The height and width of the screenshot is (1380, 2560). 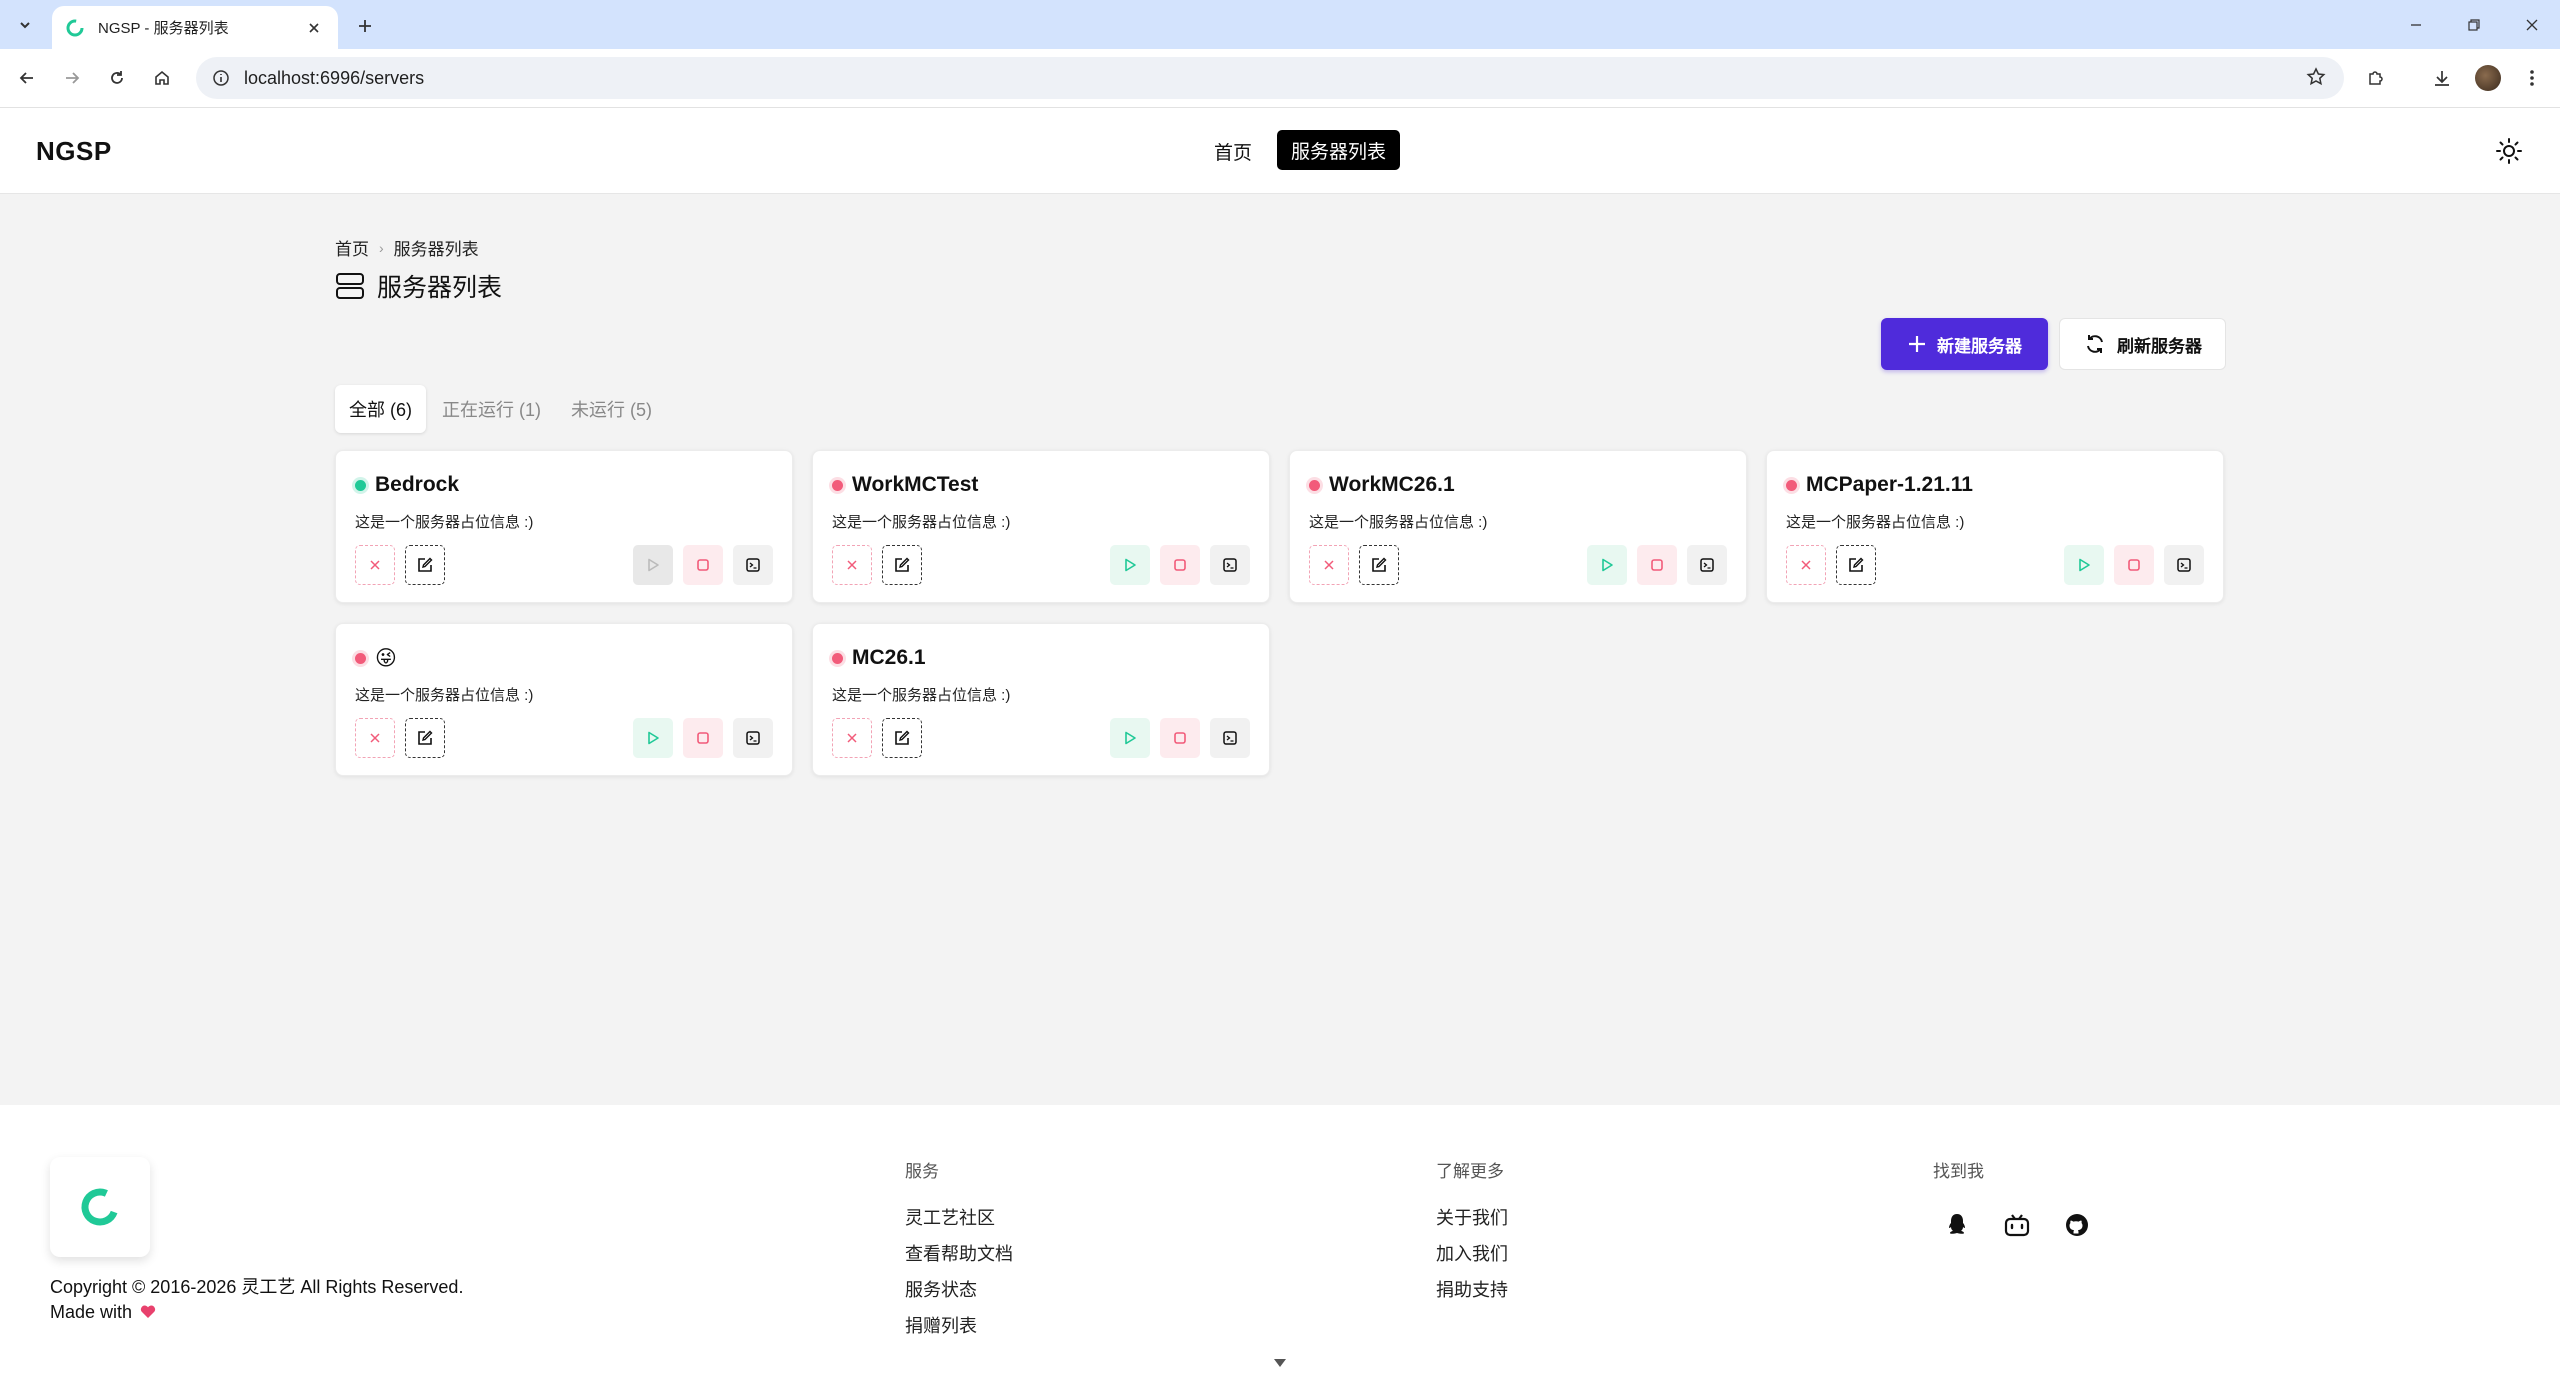 I want to click on new-tab-button, so click(x=365, y=26).